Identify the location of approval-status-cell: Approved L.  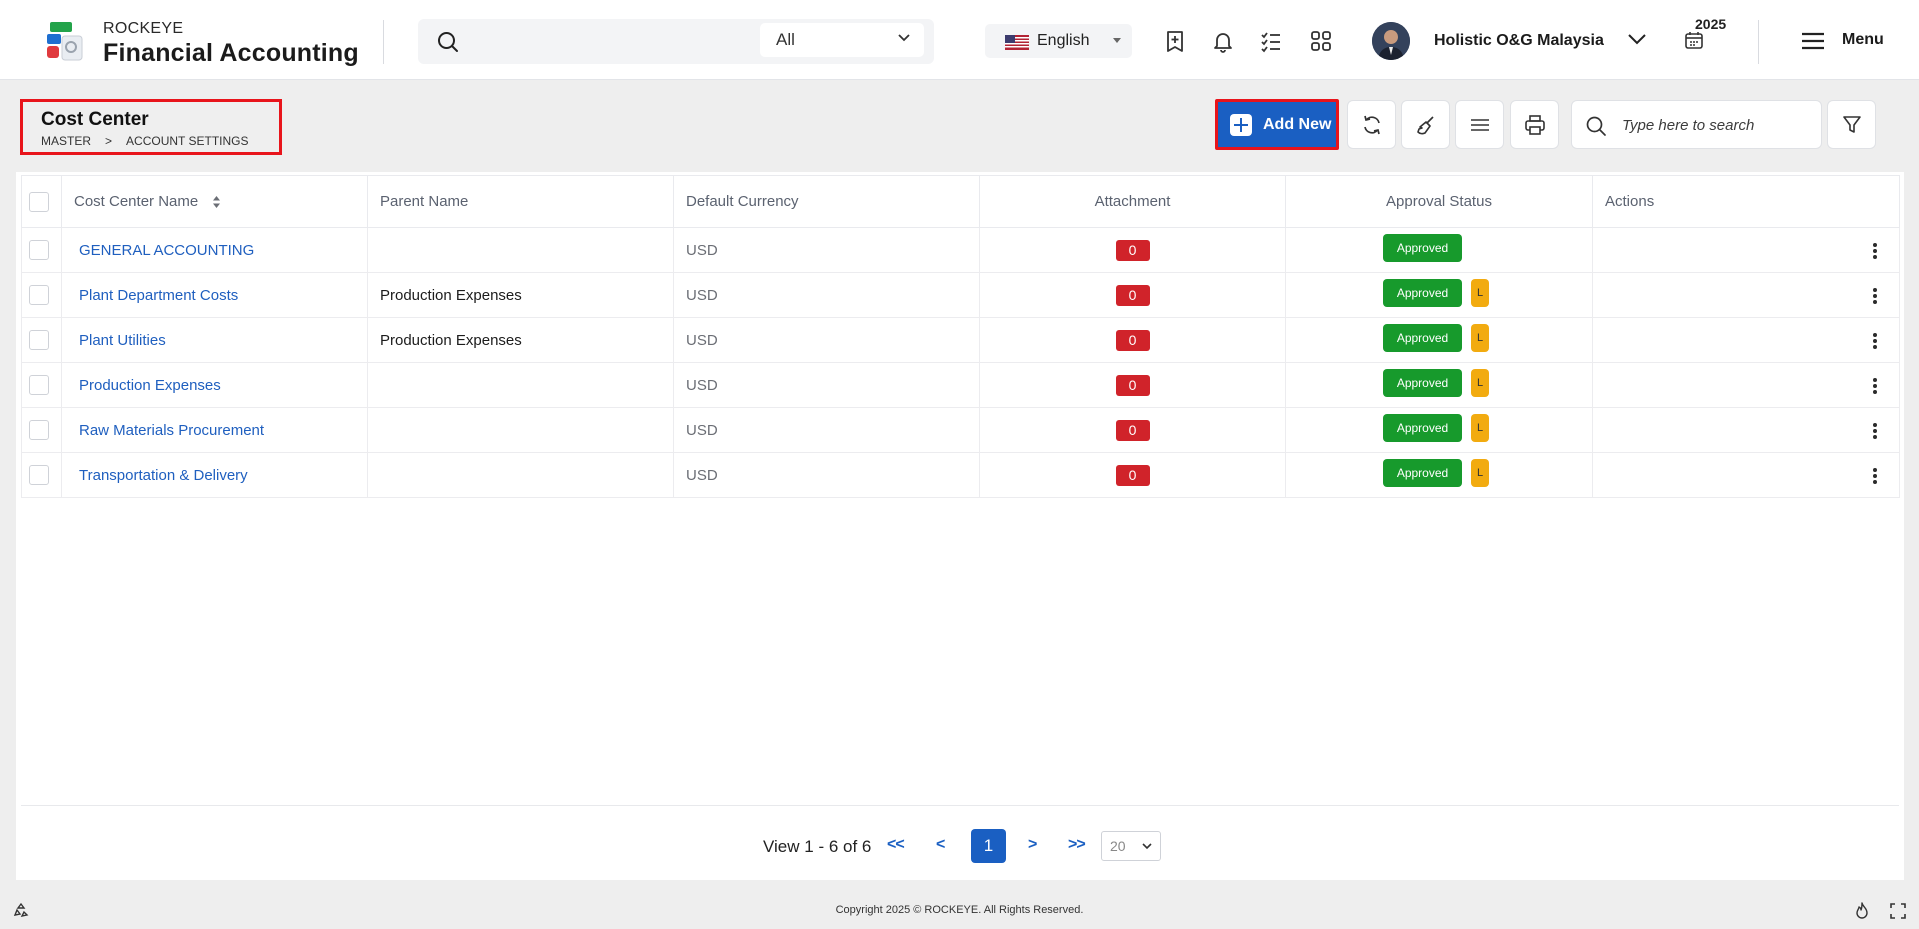
(1439, 340).